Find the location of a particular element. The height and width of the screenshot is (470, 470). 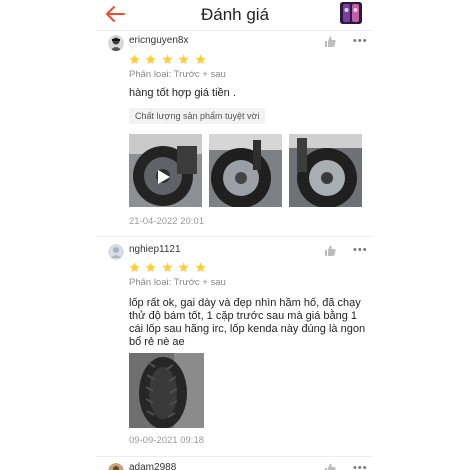

username: nghiep1121 is located at coordinates (155, 249).